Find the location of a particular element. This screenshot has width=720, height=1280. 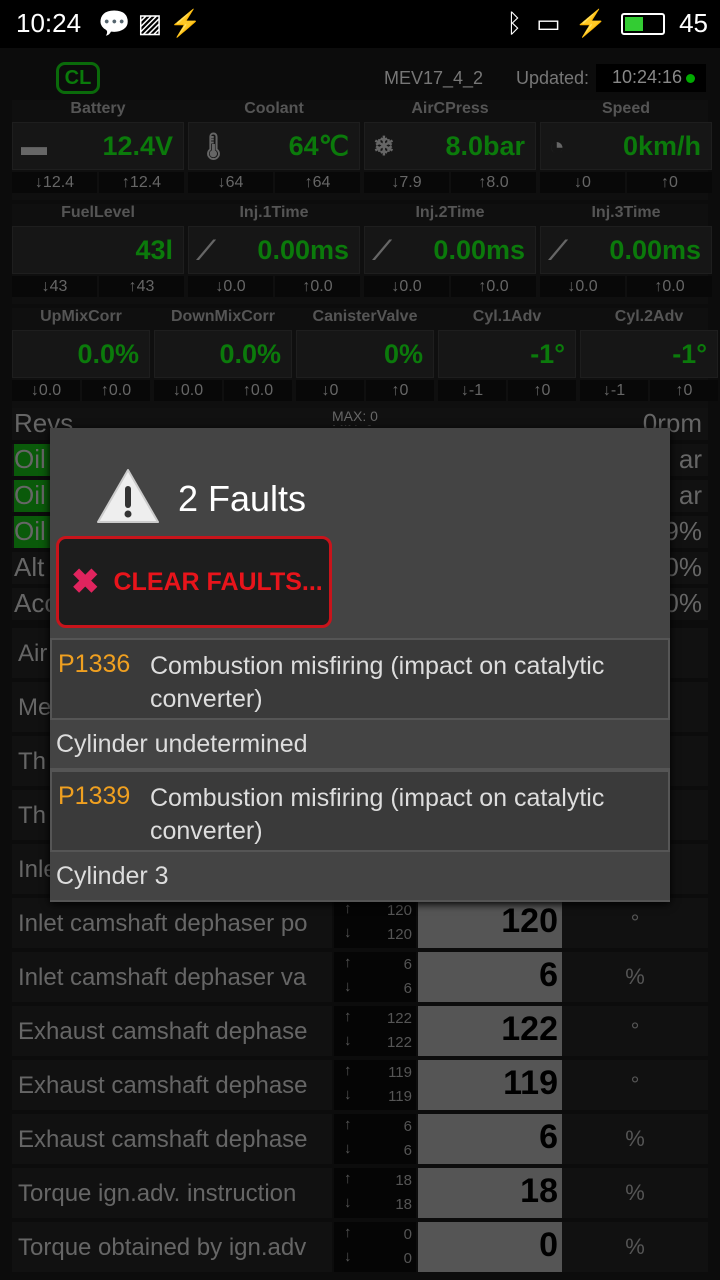

gauge-inj2time: ⟋ 0.00ms is located at coordinates (450, 250).